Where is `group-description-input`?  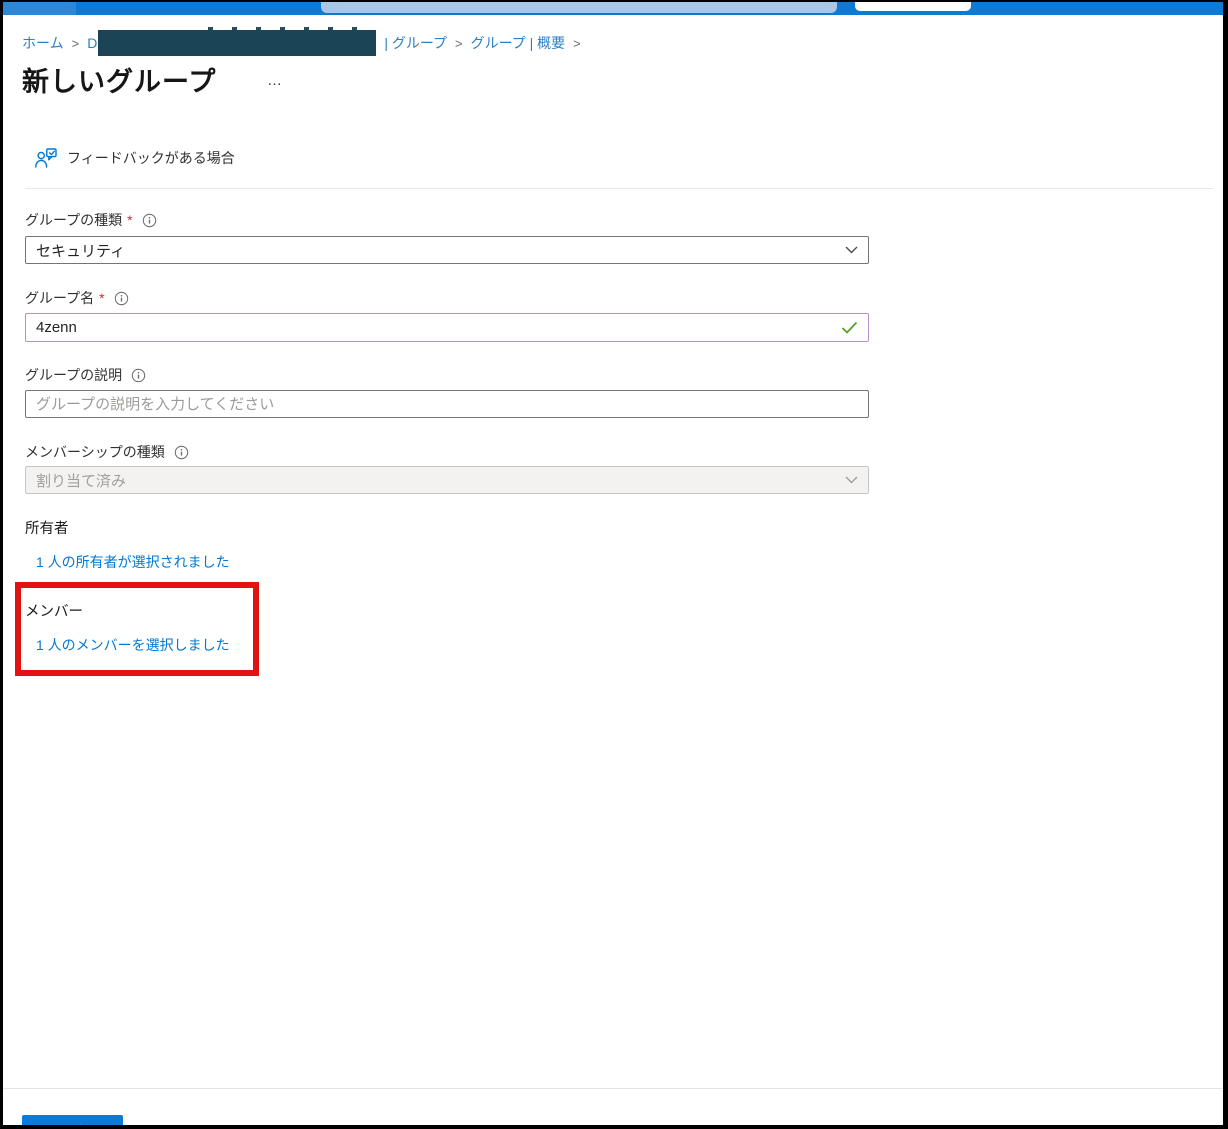
group-description-input is located at coordinates (442, 404).